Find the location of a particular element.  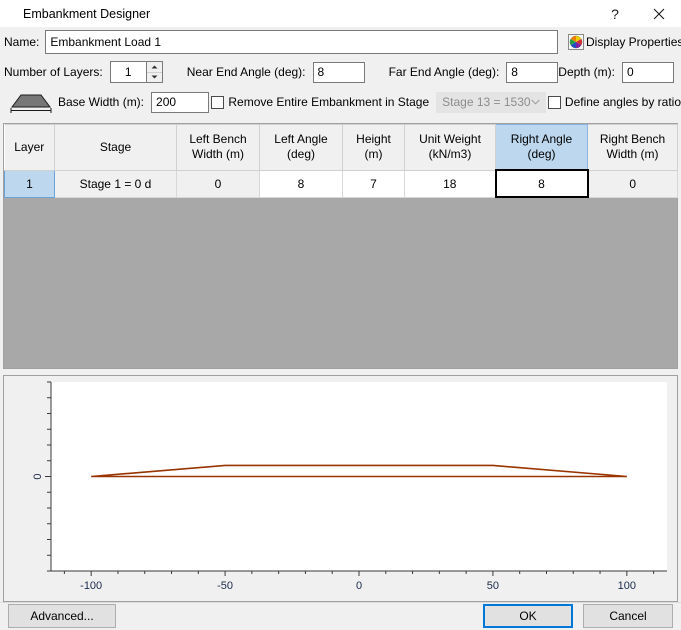

header-line-1: Left Bench is located at coordinates (218, 139).